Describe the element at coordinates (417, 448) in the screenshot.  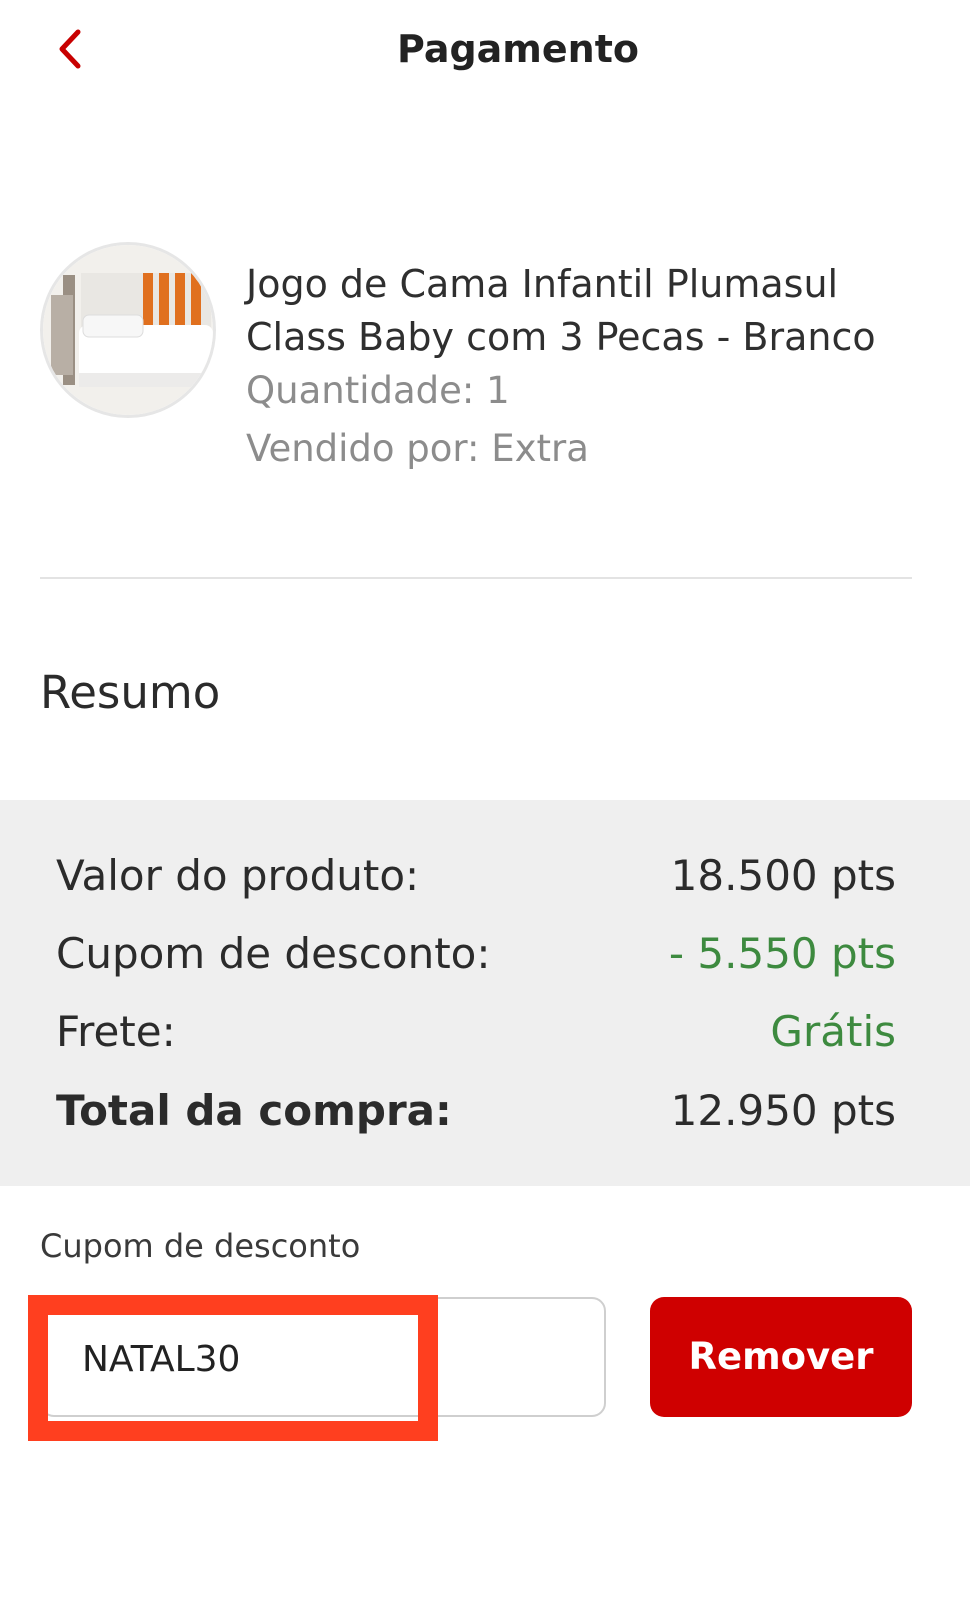
I see `product-seller: Vendido por: Extra` at that location.